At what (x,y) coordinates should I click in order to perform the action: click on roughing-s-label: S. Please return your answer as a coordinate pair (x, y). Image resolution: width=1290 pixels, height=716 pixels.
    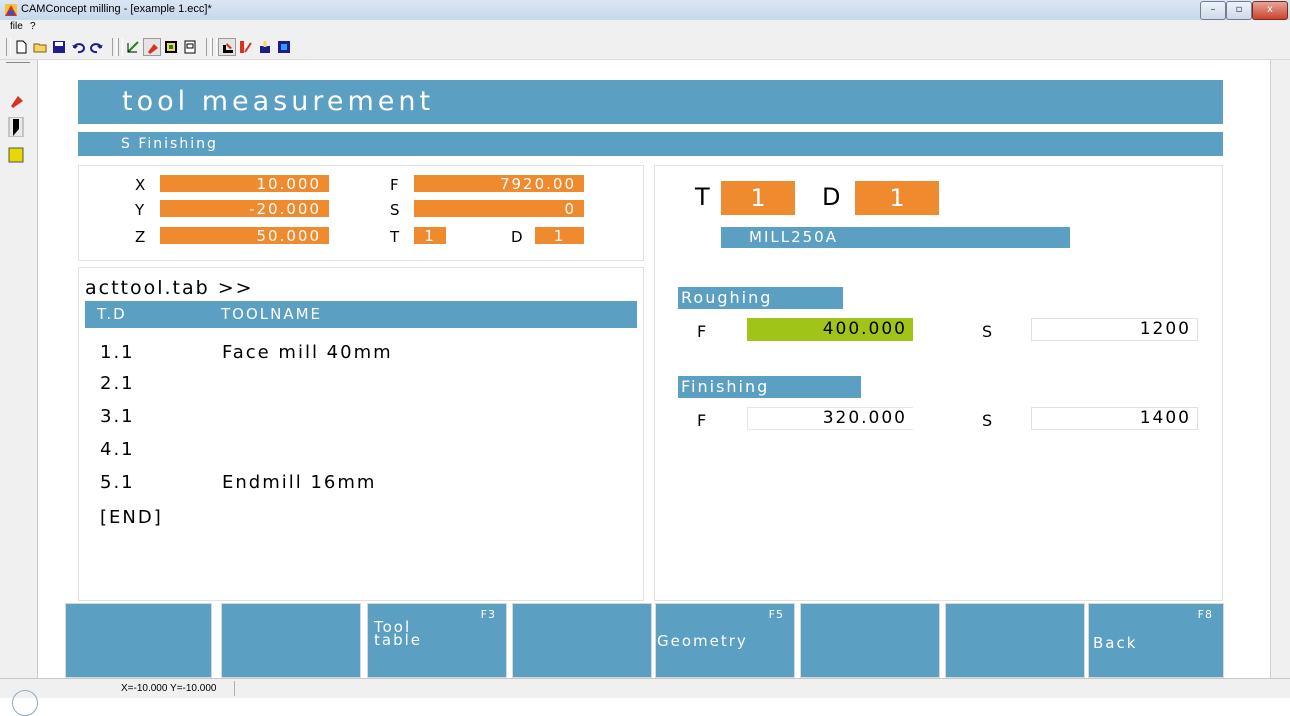
    Looking at the image, I should click on (987, 331).